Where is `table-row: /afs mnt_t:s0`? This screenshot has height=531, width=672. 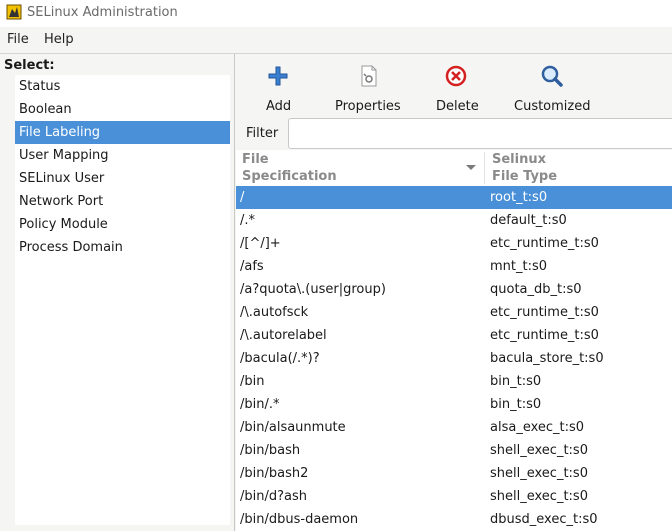
table-row: /afs mnt_t:s0 is located at coordinates (454, 266).